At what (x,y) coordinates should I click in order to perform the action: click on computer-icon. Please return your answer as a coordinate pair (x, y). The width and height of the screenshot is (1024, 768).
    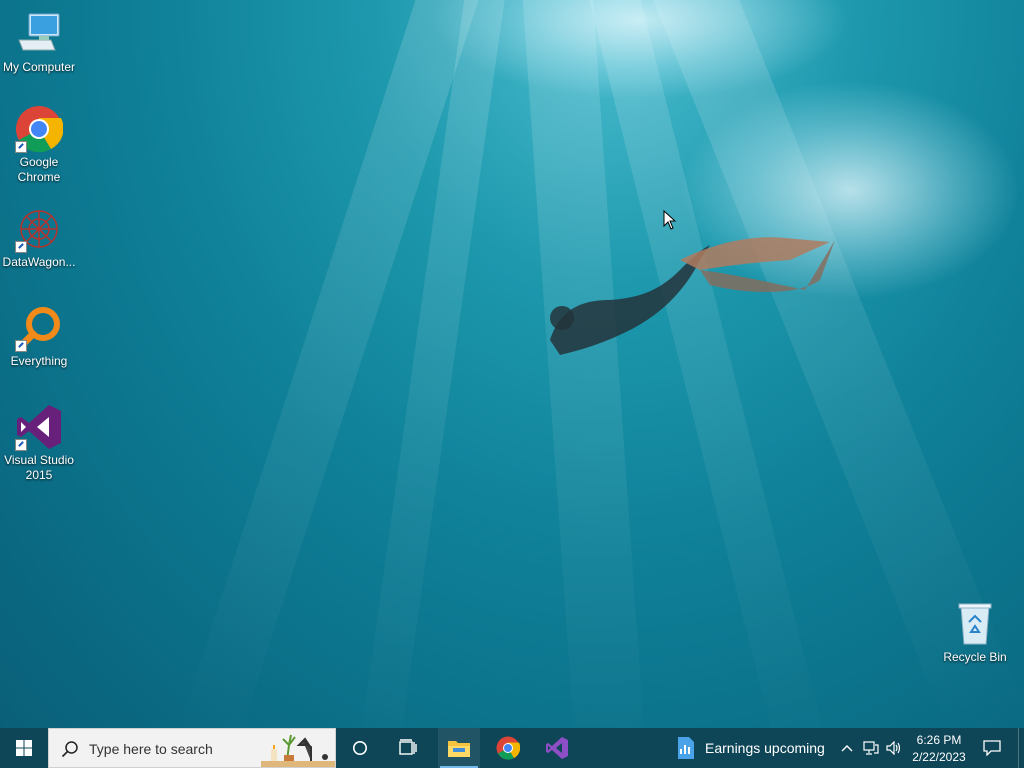
    Looking at the image, I should click on (39, 34).